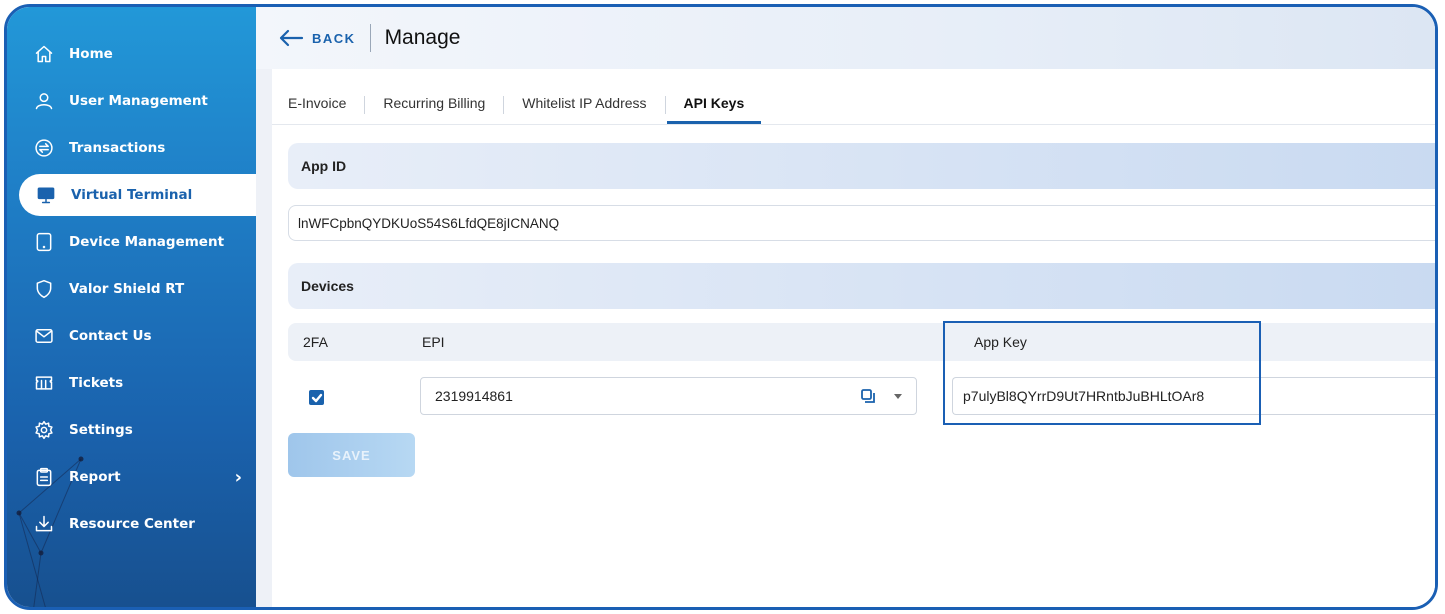 The width and height of the screenshot is (1445, 614). Describe the element at coordinates (868, 396) in the screenshot. I see `copy-icon` at that location.